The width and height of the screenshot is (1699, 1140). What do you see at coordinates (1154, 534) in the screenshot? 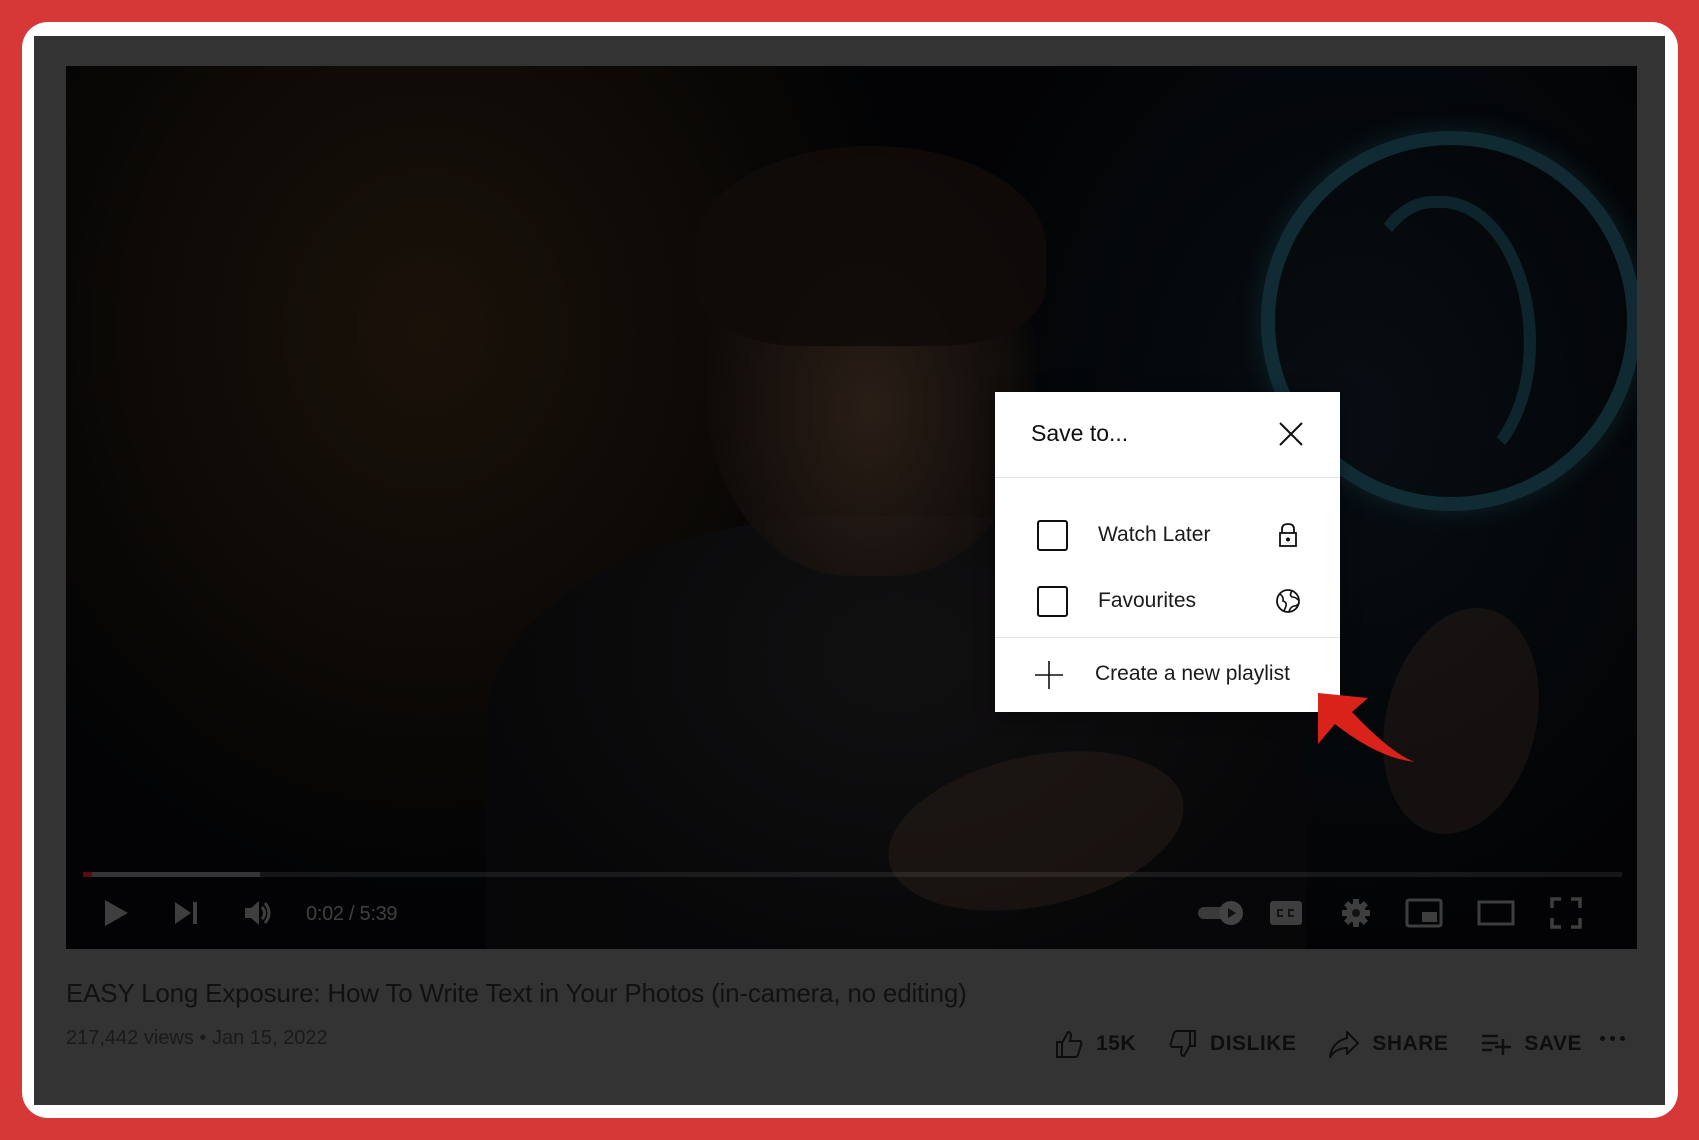
I see `playlist-label: Watch Later` at bounding box center [1154, 534].